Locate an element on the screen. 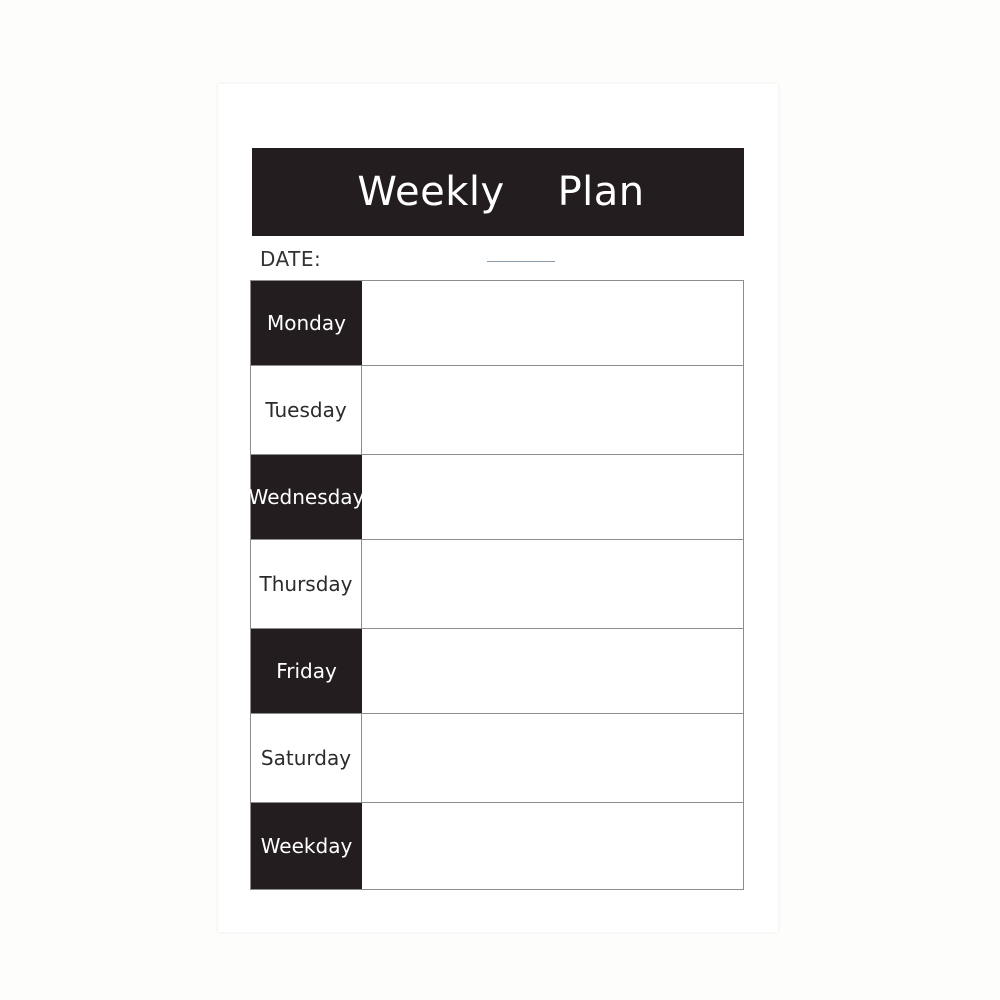 The width and height of the screenshot is (1000, 1000). day-row-friday: Friday is located at coordinates (497, 671).